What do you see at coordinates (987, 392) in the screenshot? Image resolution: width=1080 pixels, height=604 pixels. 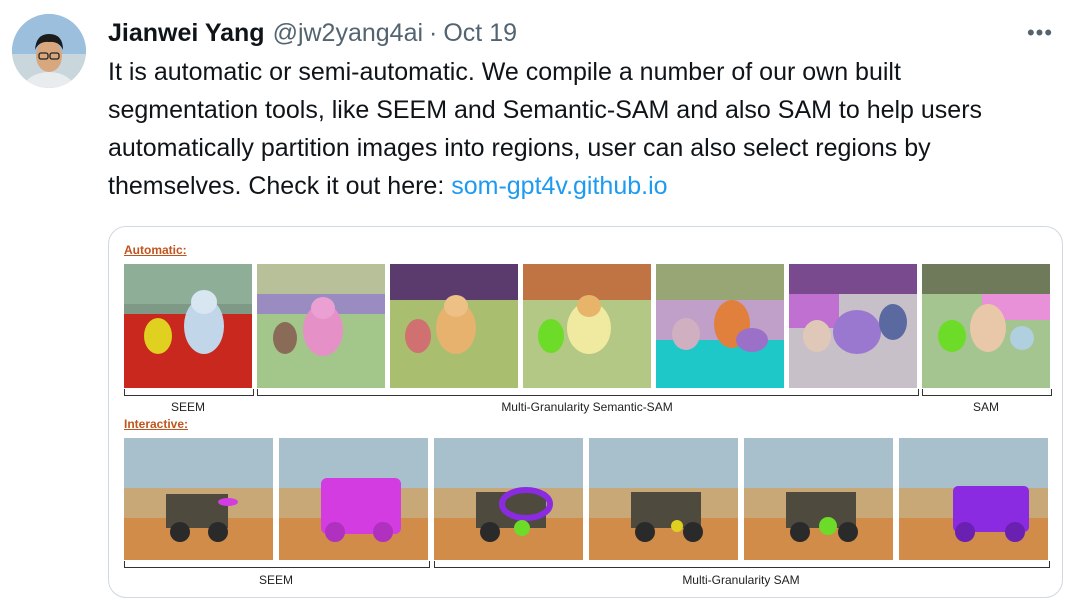 I see `sam-bracket` at bounding box center [987, 392].